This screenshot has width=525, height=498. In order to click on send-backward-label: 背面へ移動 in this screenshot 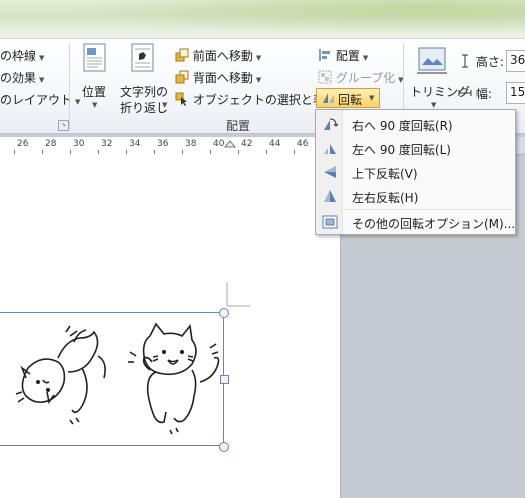, I will do `click(222, 78)`.